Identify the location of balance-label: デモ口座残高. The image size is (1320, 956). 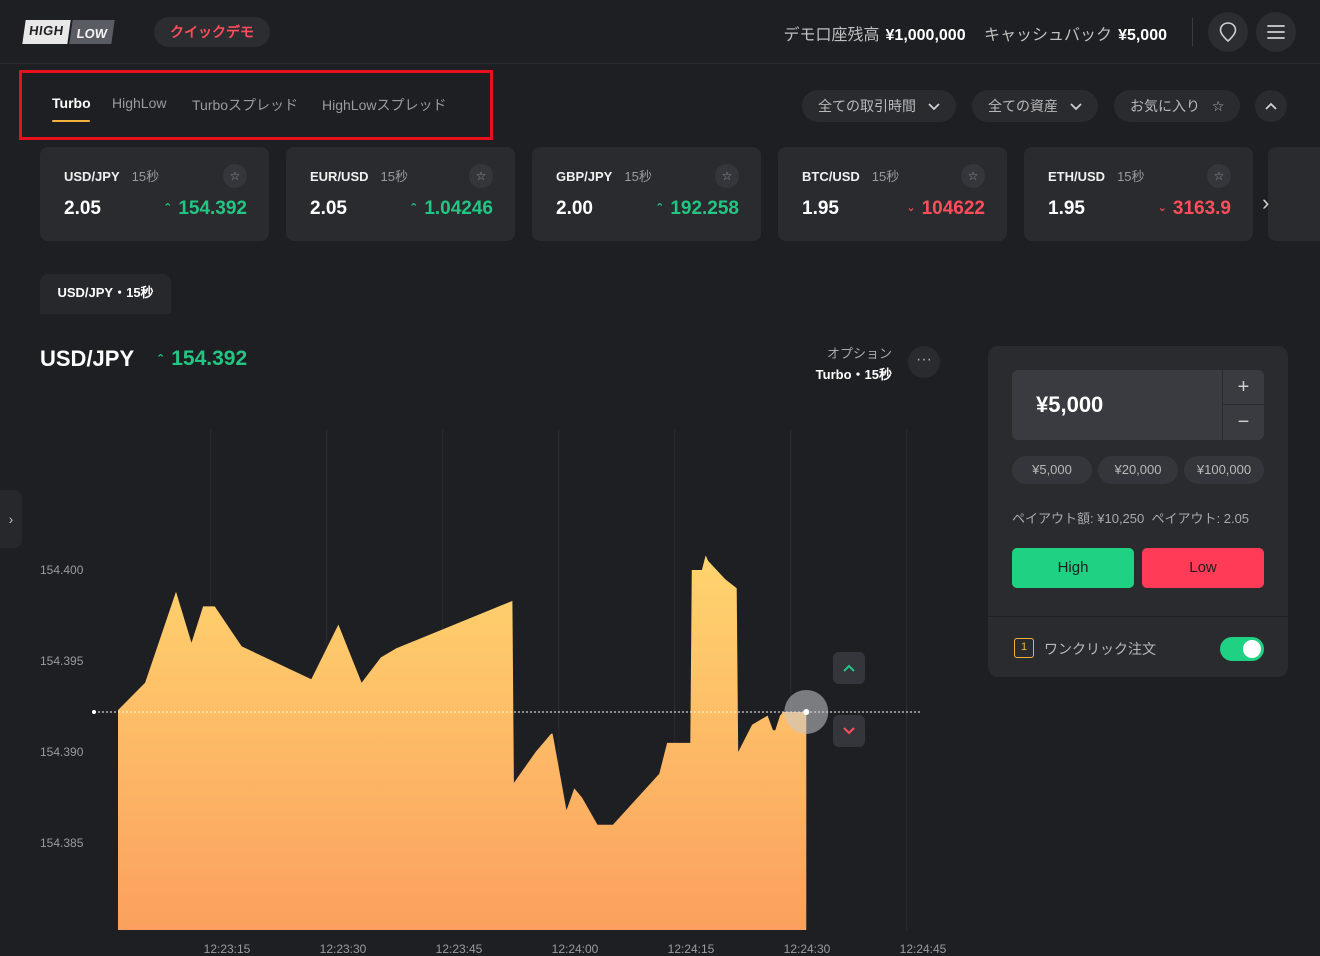
(831, 35).